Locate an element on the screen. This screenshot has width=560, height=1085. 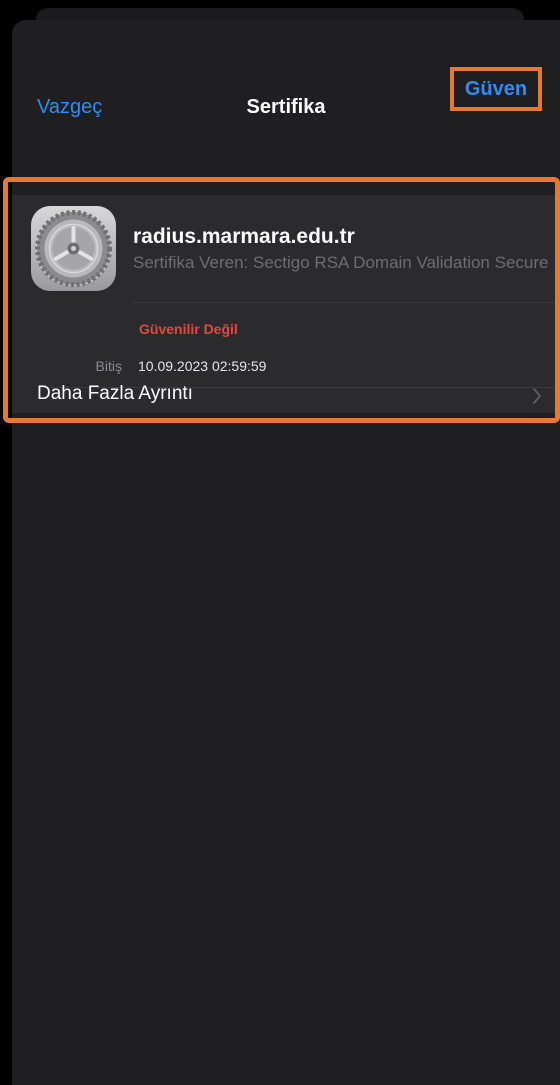
chevron-right-icon is located at coordinates (537, 396).